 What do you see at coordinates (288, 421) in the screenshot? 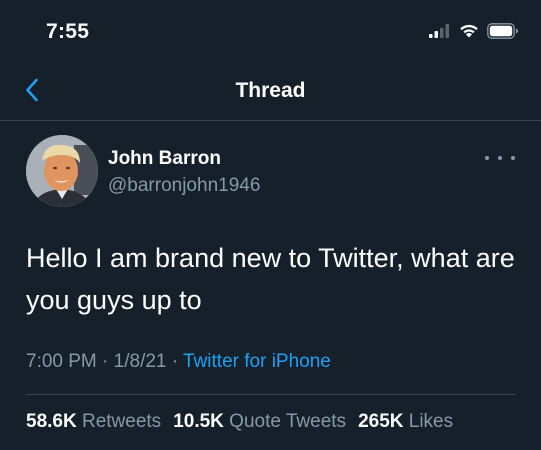
I see `quote-tweets-label: Quote Tweets` at bounding box center [288, 421].